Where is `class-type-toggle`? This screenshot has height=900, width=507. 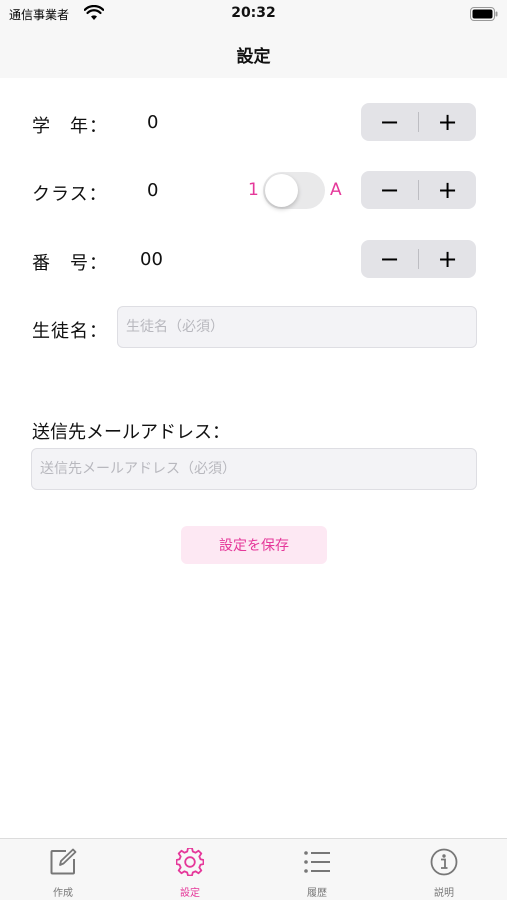 class-type-toggle is located at coordinates (294, 190).